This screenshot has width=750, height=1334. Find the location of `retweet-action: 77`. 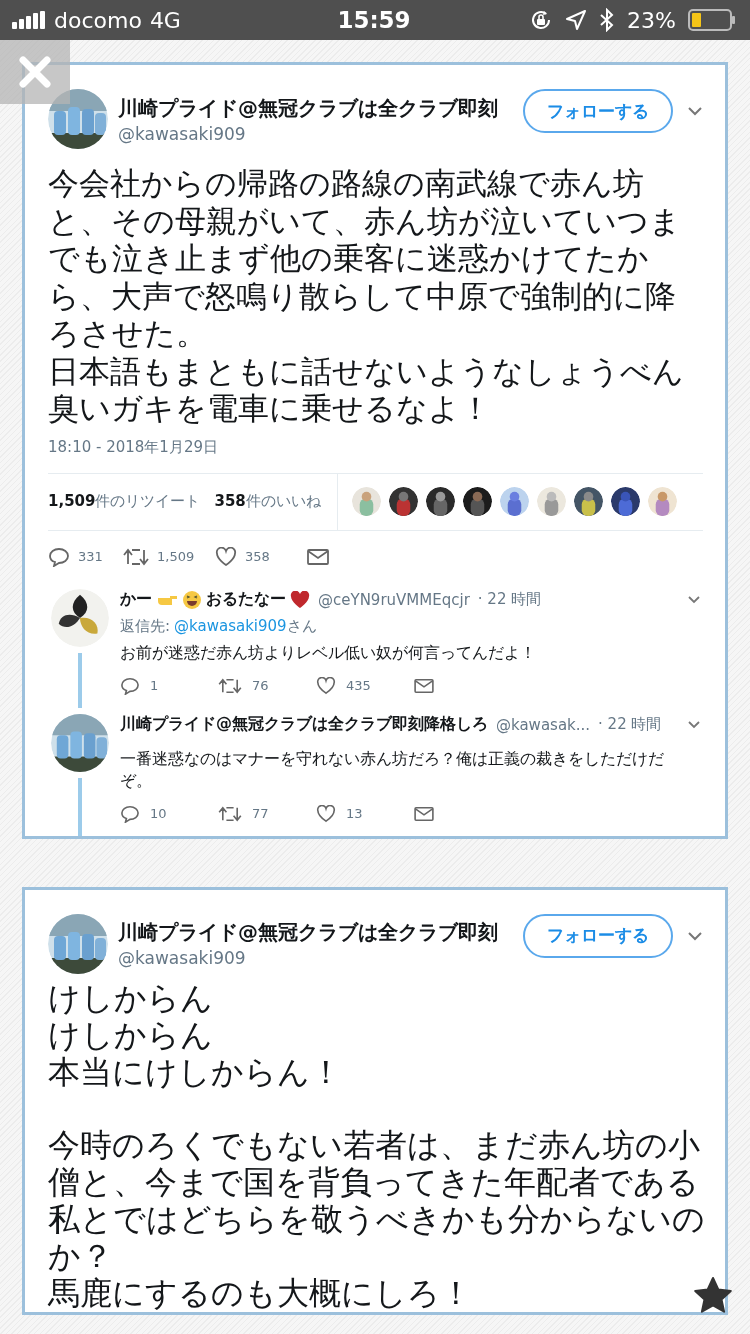

retweet-action: 77 is located at coordinates (267, 813).